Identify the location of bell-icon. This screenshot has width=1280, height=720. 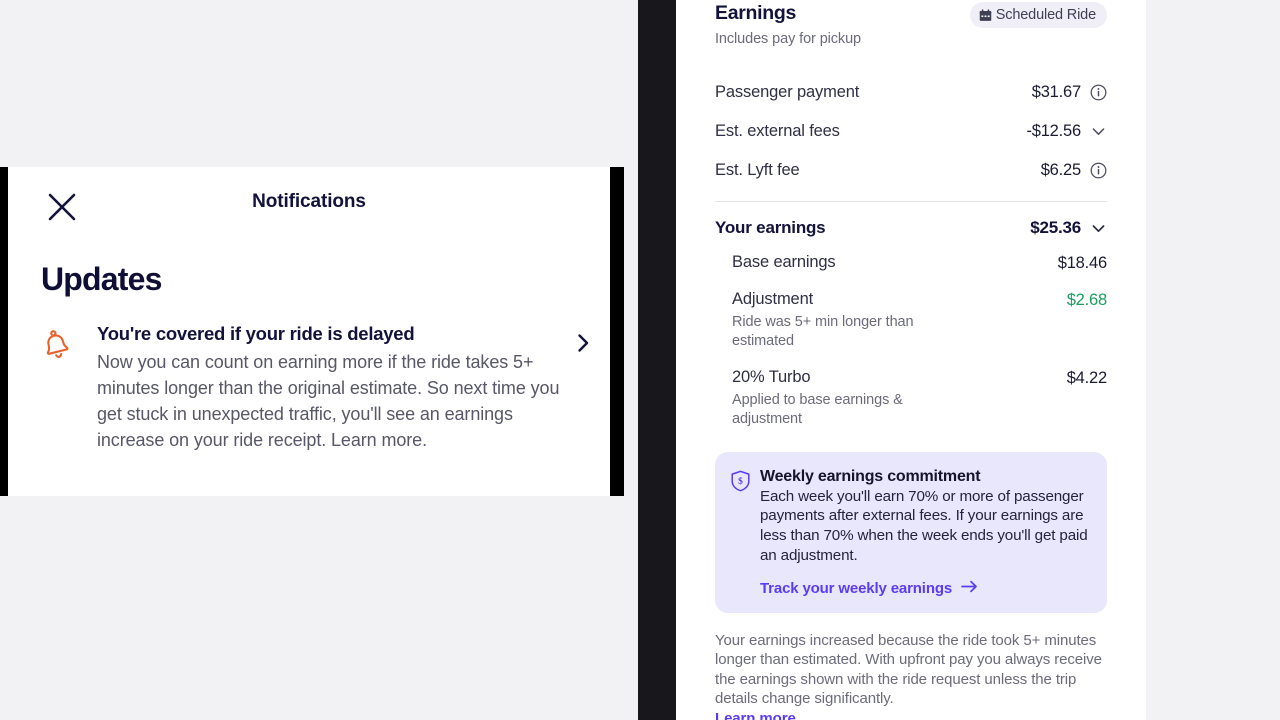
(58, 346).